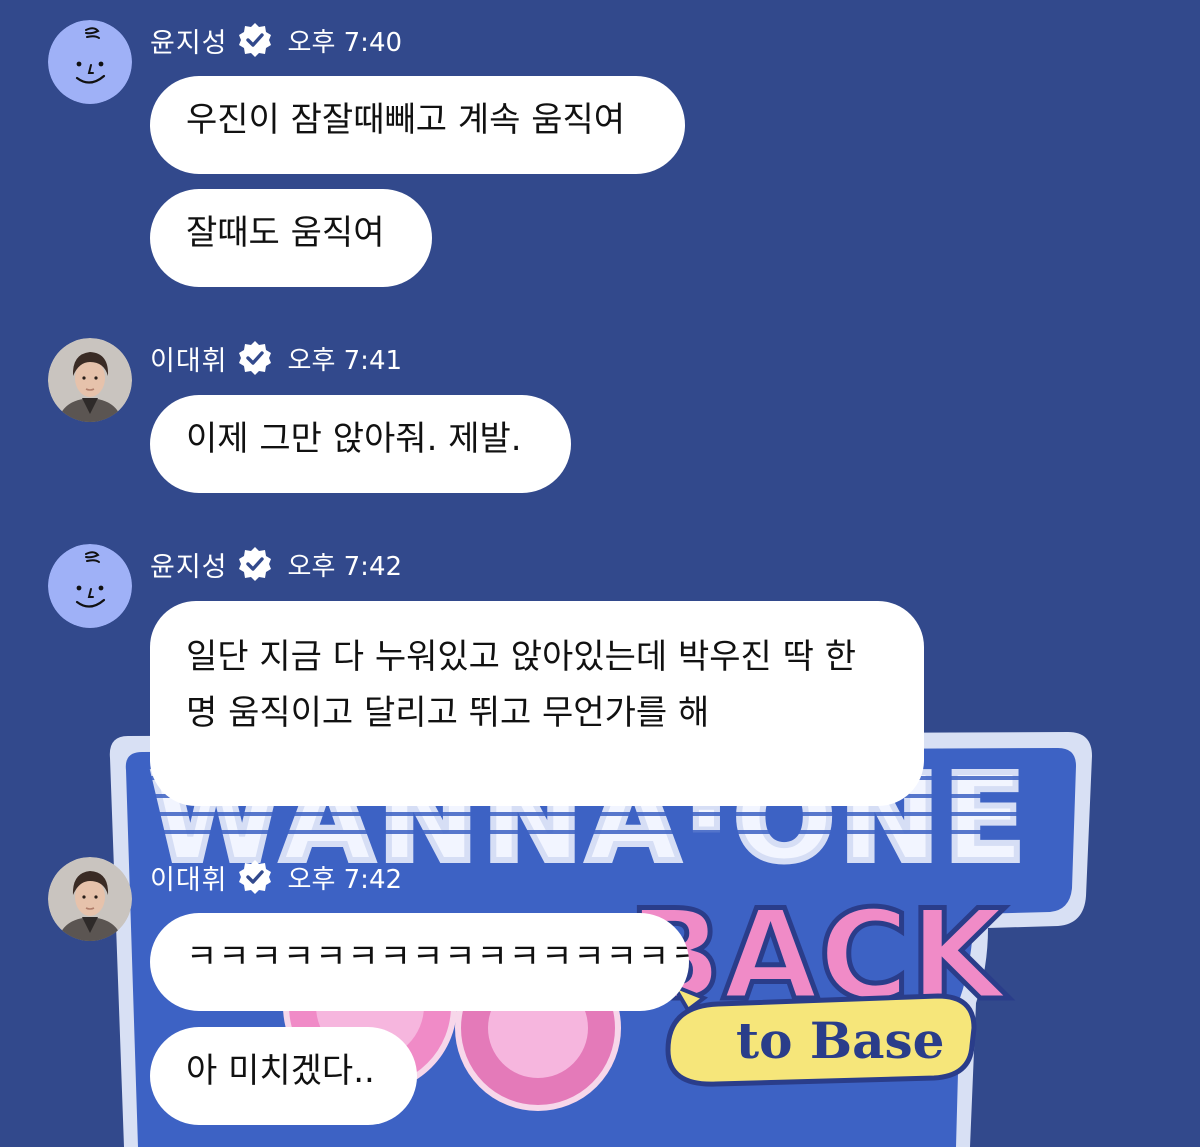 The height and width of the screenshot is (1147, 1200). What do you see at coordinates (417, 125) in the screenshot?
I see `message-bubble: 우진이 잠잘때빼고 계속 움직여` at bounding box center [417, 125].